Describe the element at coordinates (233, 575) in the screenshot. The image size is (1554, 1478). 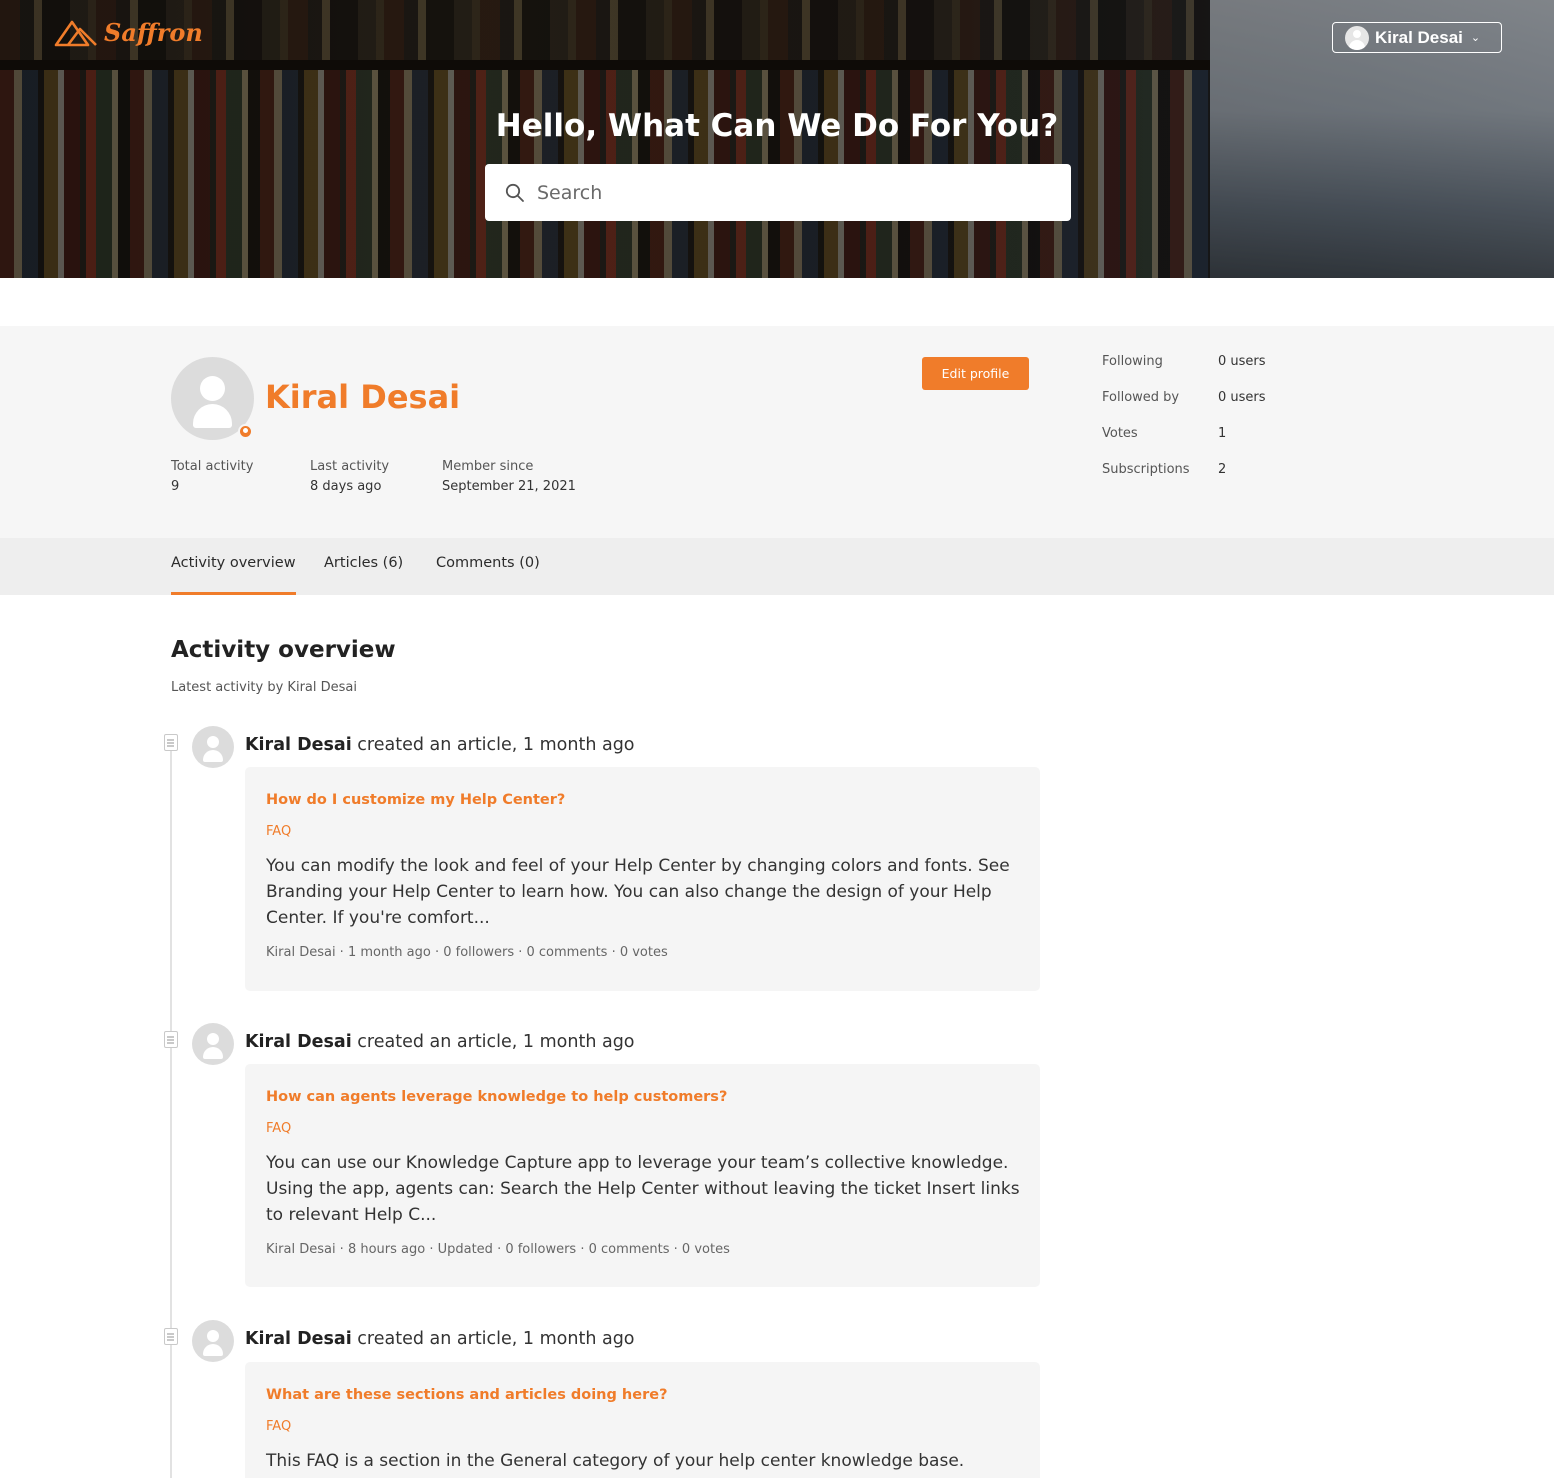
I see `tab-activity-overview: Activity overview` at that location.